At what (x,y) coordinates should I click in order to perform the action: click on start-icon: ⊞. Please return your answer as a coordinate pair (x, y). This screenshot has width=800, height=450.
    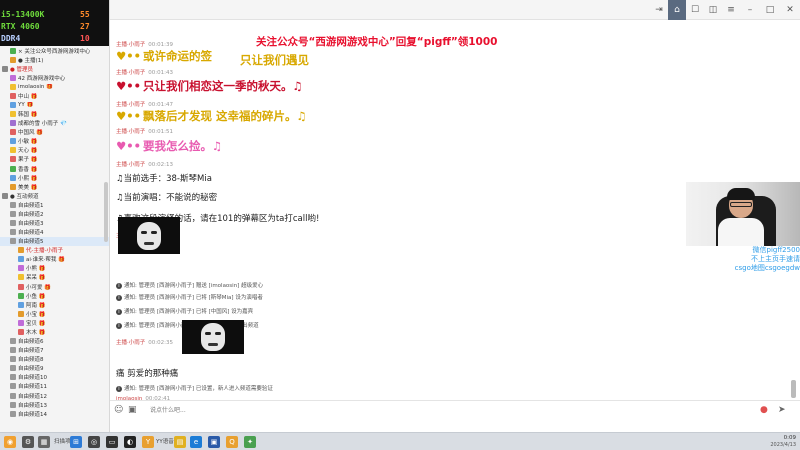
    Looking at the image, I should click on (76, 442).